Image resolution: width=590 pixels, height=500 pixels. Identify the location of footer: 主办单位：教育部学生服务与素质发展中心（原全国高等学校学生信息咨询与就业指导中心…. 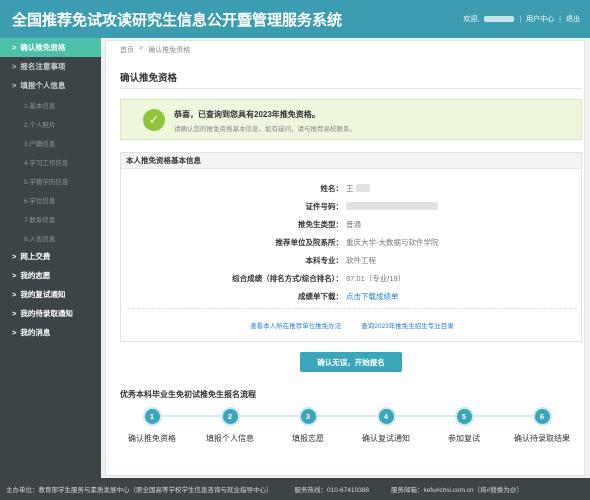
(295, 489).